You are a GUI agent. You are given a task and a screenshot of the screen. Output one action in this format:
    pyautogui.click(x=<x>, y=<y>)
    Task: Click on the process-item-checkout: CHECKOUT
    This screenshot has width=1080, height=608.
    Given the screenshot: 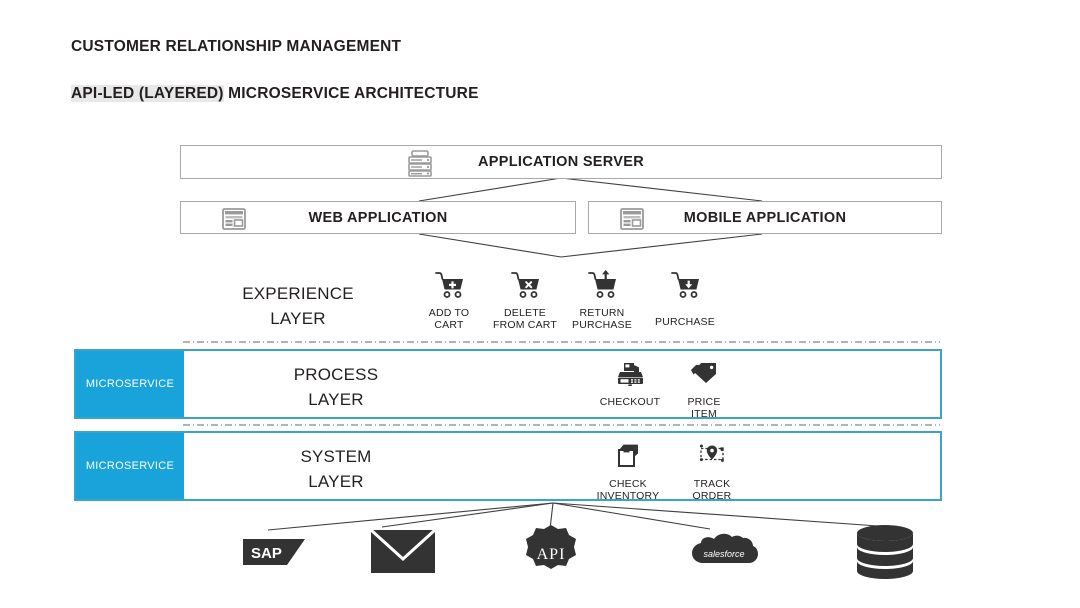 What is the action you would take?
    pyautogui.click(x=630, y=384)
    